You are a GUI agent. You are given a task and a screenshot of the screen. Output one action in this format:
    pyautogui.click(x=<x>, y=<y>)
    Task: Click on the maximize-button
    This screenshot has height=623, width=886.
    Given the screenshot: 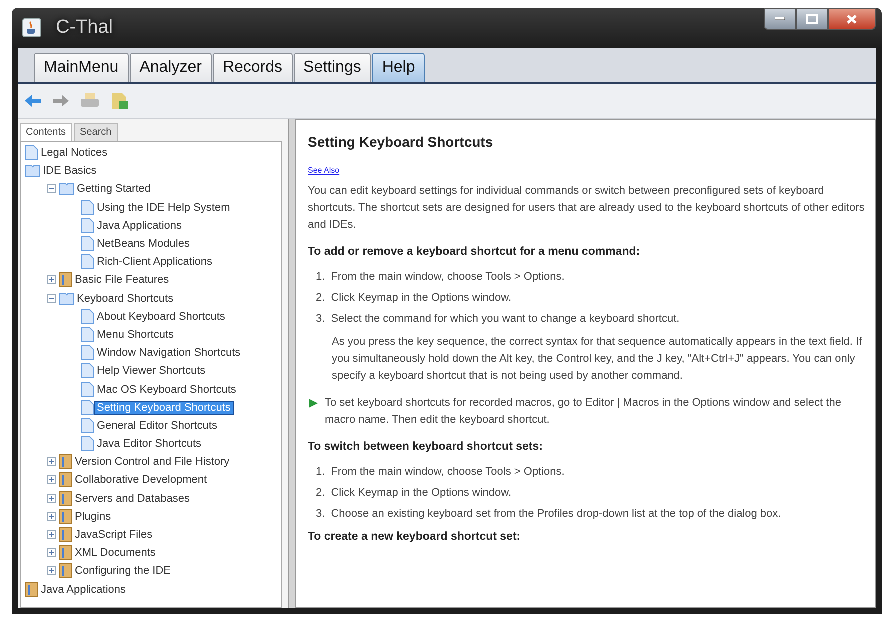 What is the action you would take?
    pyautogui.click(x=812, y=19)
    